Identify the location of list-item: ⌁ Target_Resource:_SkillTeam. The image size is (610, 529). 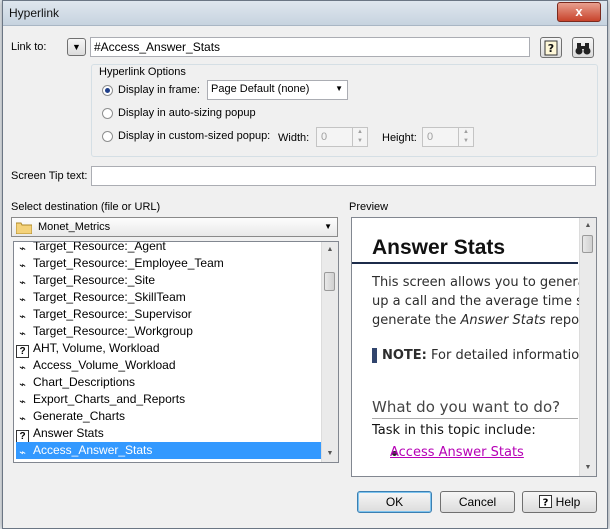
(169, 297).